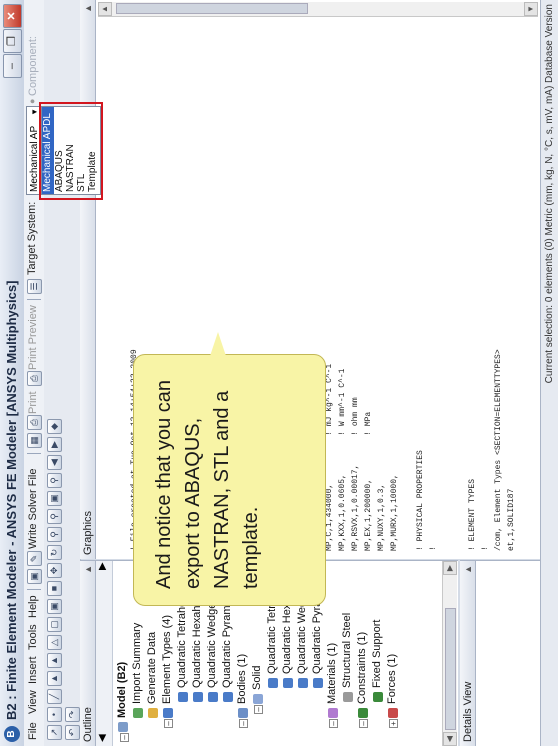 The width and height of the screenshot is (558, 746). I want to click on callout-pointer, so click(218, 344).